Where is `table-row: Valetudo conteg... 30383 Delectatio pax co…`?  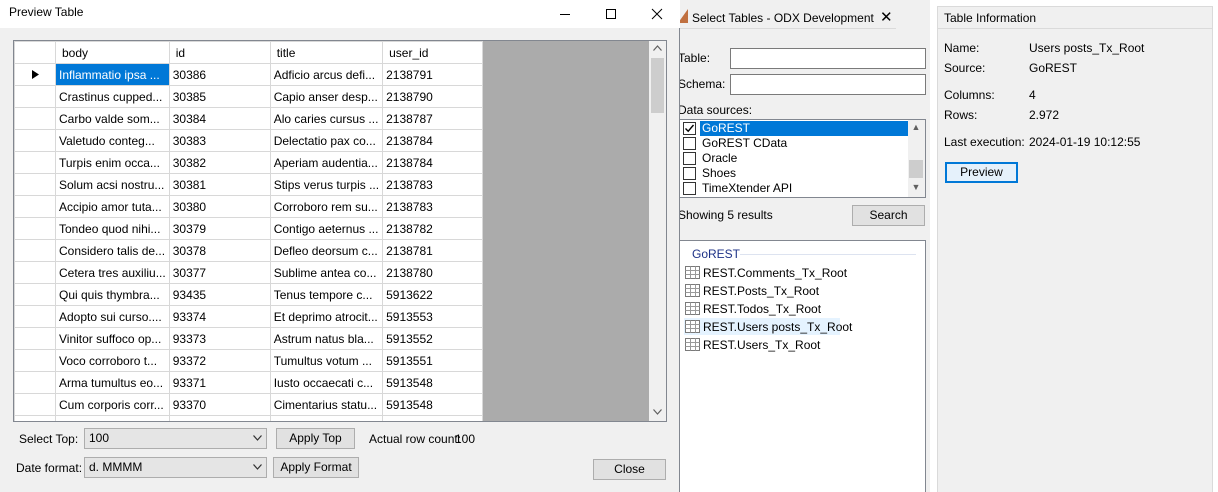 table-row: Valetudo conteg... 30383 Delectatio pax co… is located at coordinates (249, 140).